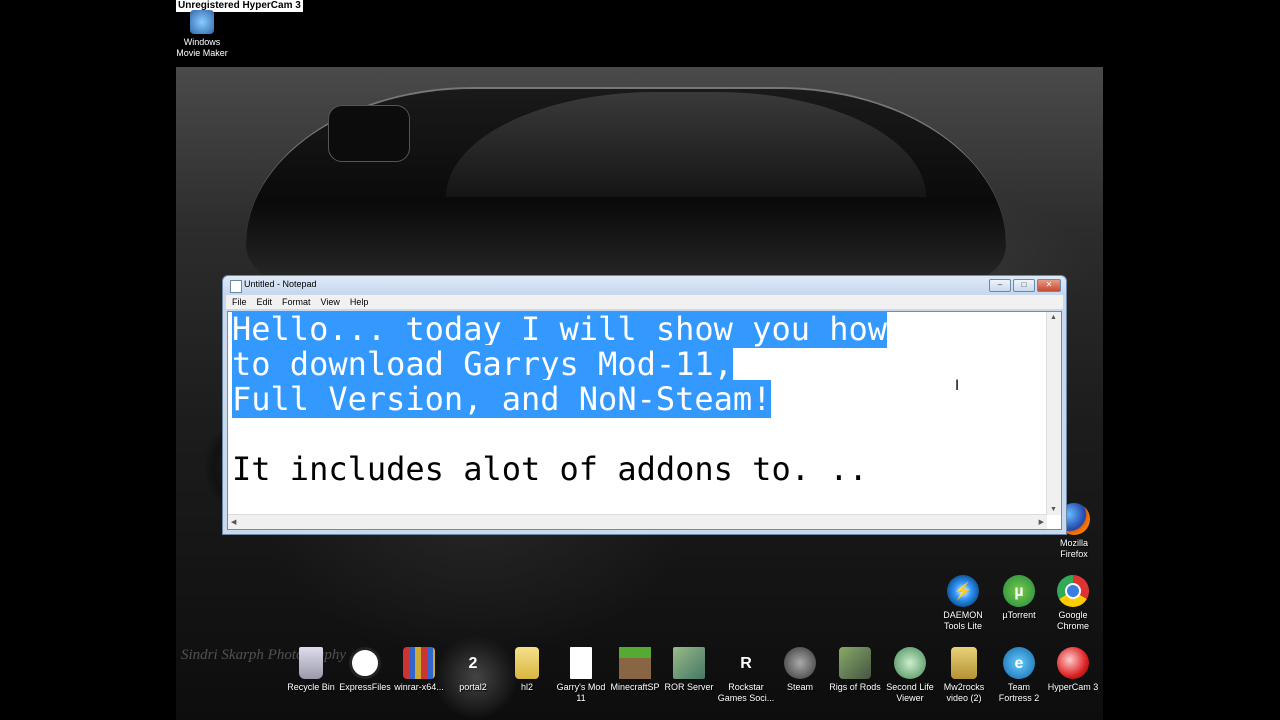  Describe the element at coordinates (1018, 687) in the screenshot. I see `icon-label: Team` at that location.